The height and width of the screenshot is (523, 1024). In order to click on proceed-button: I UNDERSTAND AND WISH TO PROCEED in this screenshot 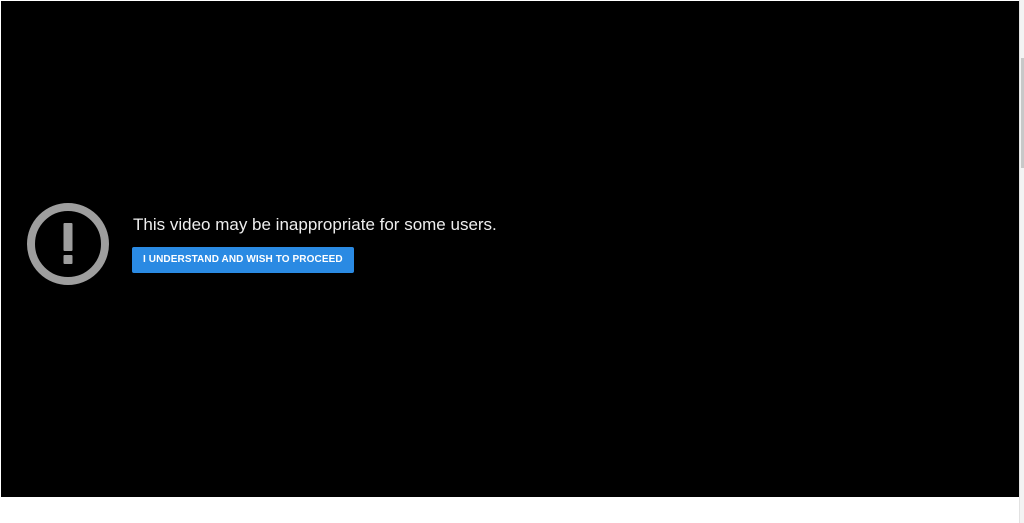, I will do `click(243, 260)`.